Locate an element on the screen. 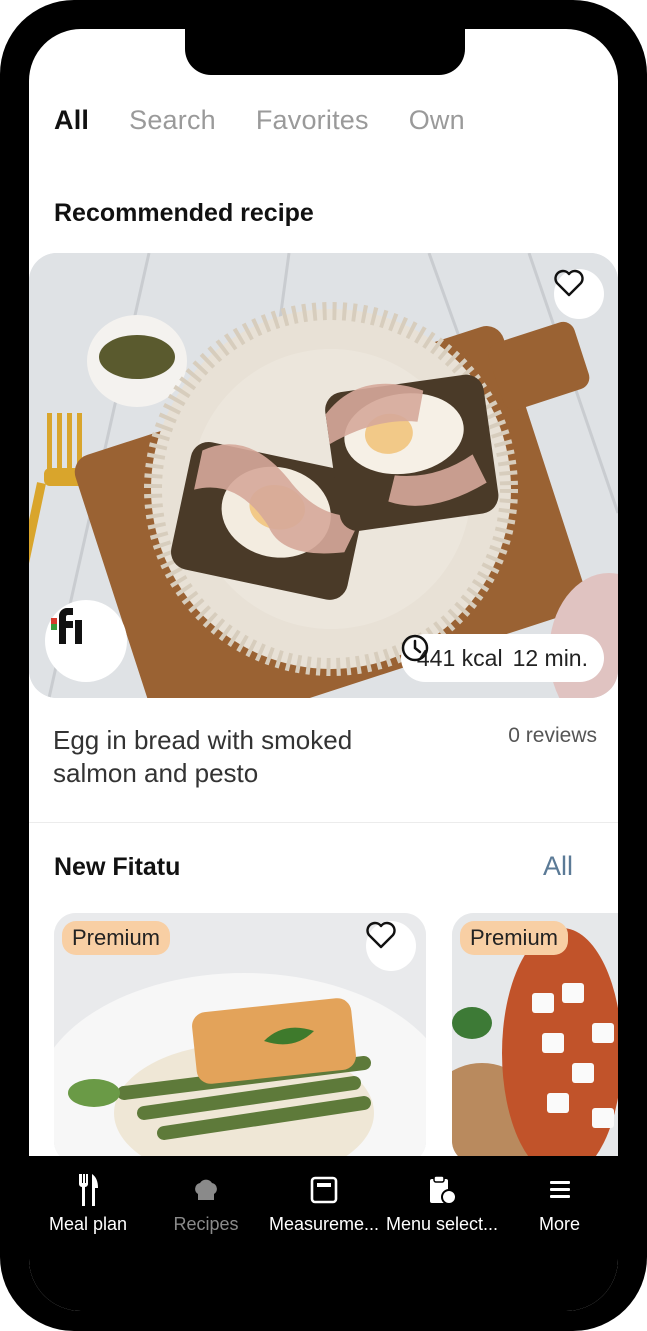 This screenshot has height=1331, width=647. nav-recipes: Recipes is located at coordinates (206, 1242).